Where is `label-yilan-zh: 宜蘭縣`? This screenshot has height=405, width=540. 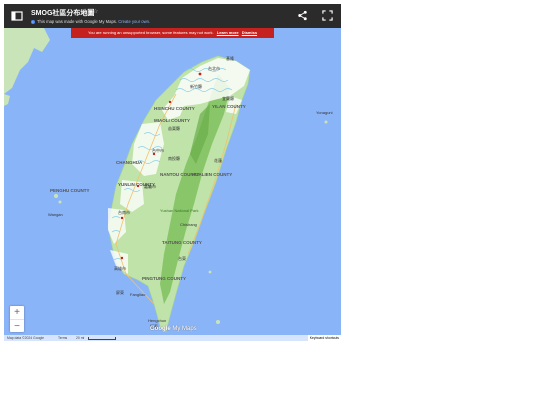
label-yilan-zh: 宜蘭縣 is located at coordinates (228, 98).